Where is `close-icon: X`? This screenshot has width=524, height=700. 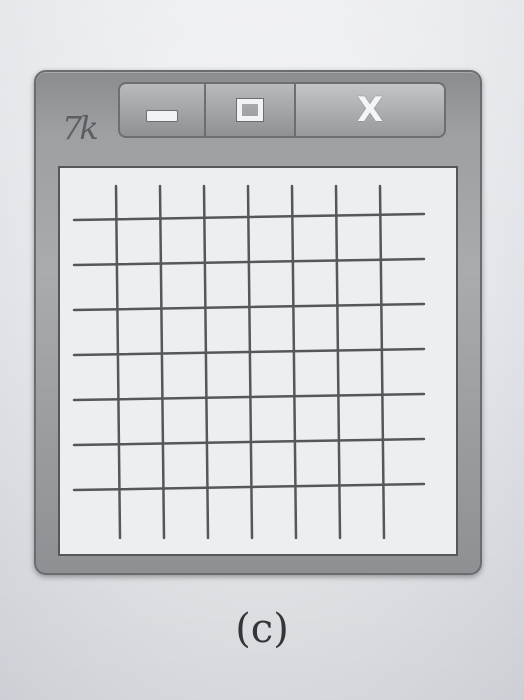
close-icon: X is located at coordinates (370, 110).